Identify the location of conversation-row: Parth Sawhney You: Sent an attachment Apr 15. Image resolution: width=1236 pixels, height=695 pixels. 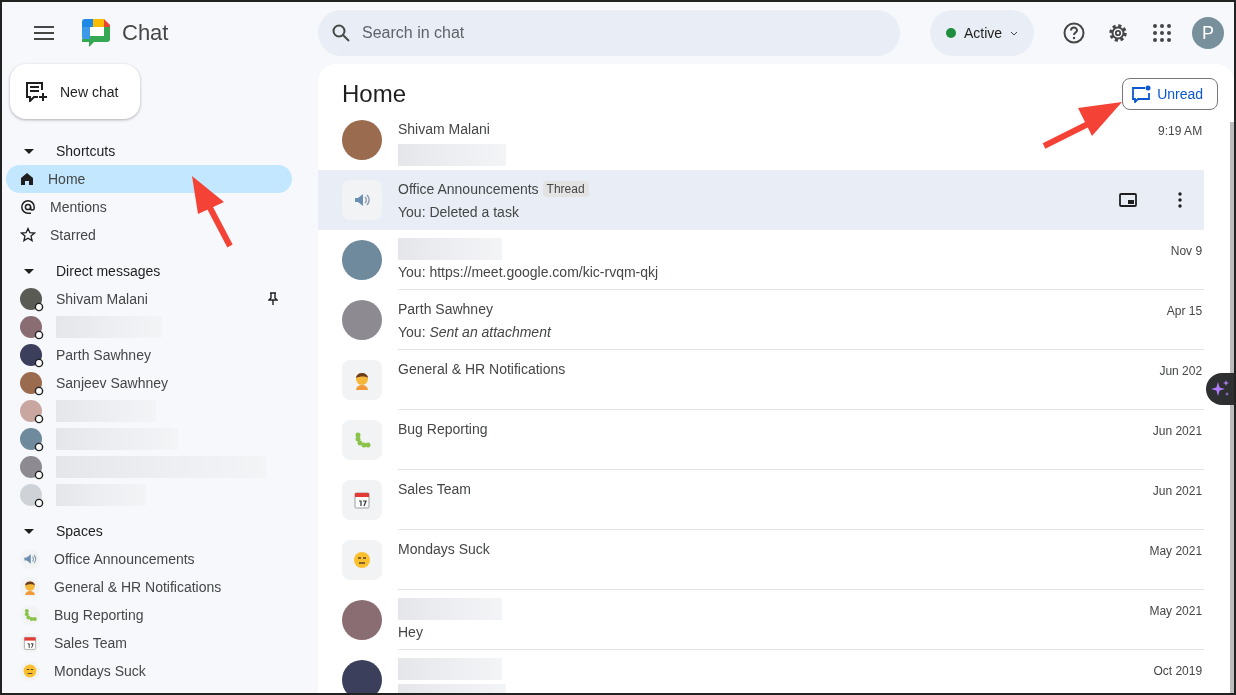
(761, 320).